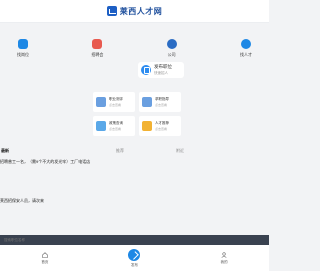 This screenshot has width=320, height=271. What do you see at coordinates (114, 102) in the screenshot?
I see `service-card: 职业测评 点击查看` at bounding box center [114, 102].